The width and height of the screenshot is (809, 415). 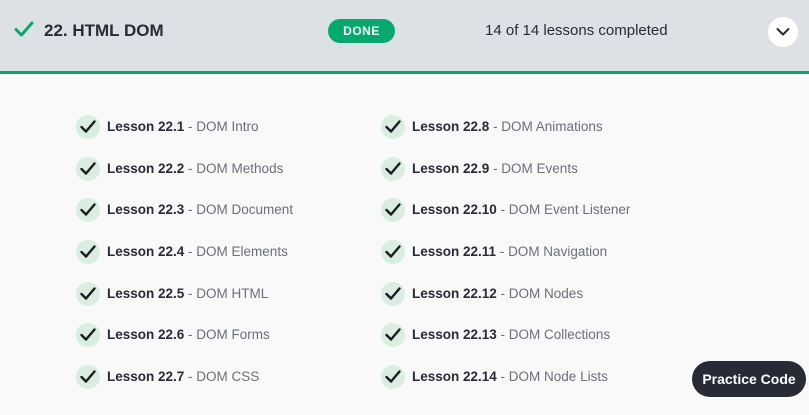 What do you see at coordinates (146, 293) in the screenshot?
I see `lesson-number: Lesson 22.5` at bounding box center [146, 293].